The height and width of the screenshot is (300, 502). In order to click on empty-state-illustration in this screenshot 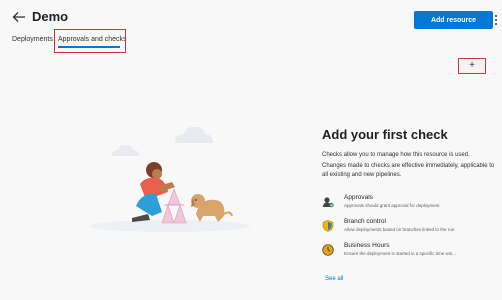, I will do `click(170, 179)`.